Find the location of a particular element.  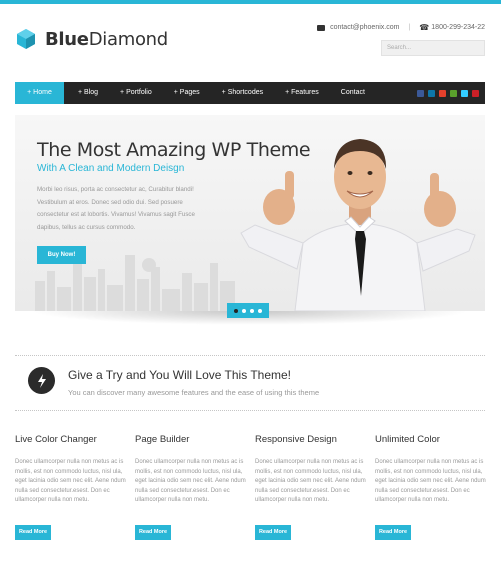

facebook-icon is located at coordinates (420, 93).